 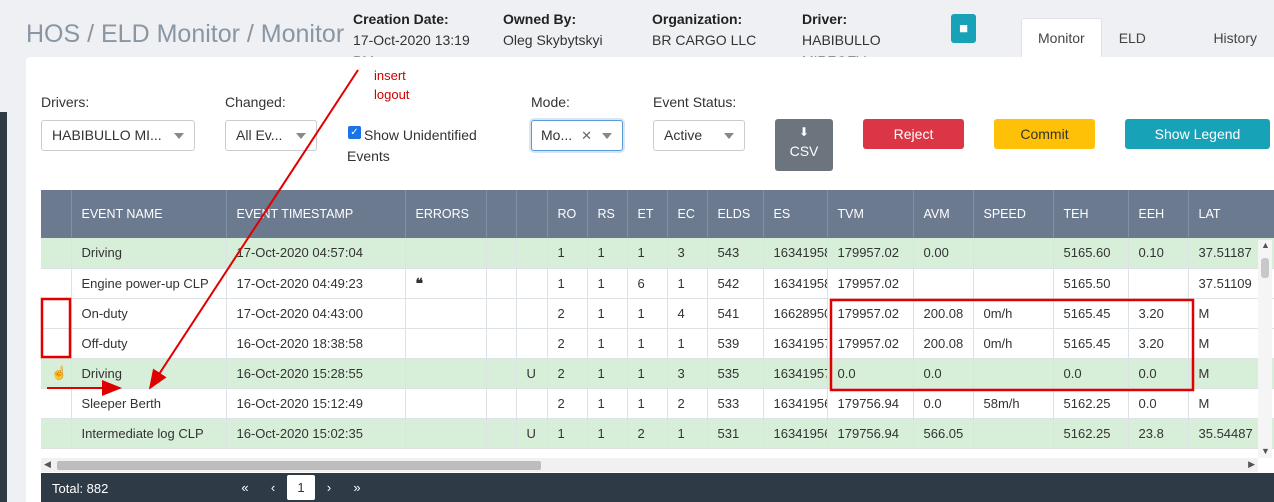 What do you see at coordinates (329, 487) in the screenshot?
I see `next-page-button: ›` at bounding box center [329, 487].